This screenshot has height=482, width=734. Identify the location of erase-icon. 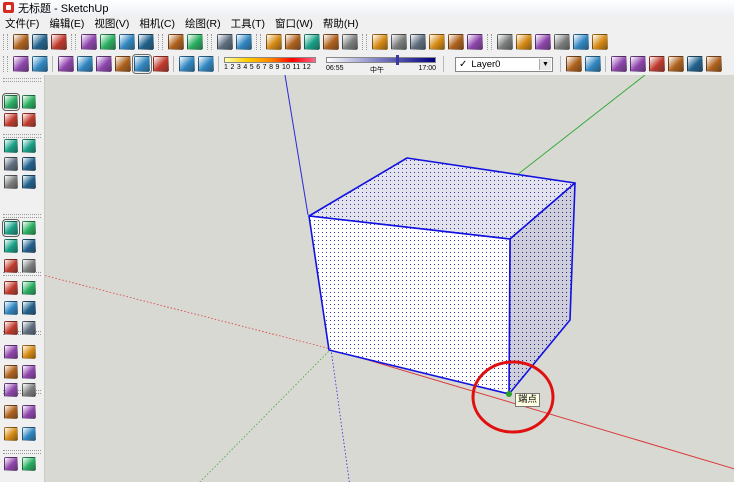
(145, 42).